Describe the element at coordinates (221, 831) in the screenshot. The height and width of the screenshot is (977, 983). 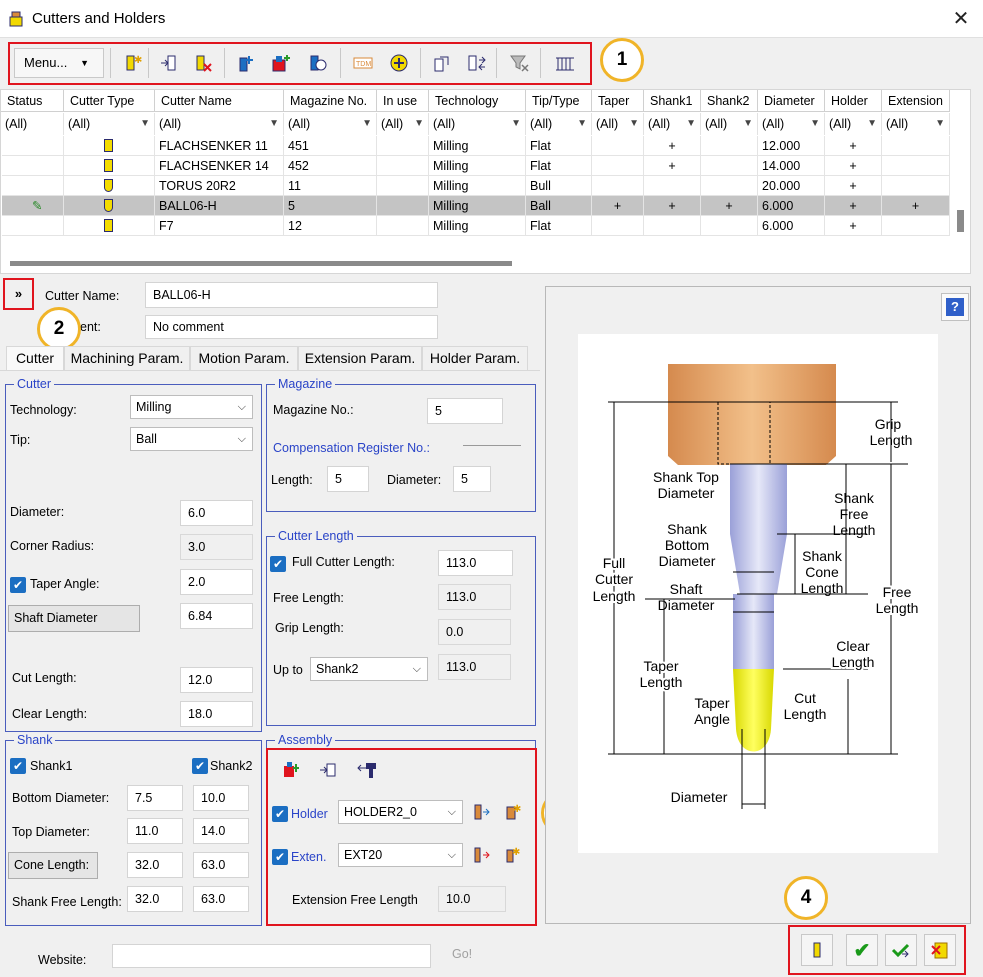
I see `top-diameter-2-input: 14.0` at that location.